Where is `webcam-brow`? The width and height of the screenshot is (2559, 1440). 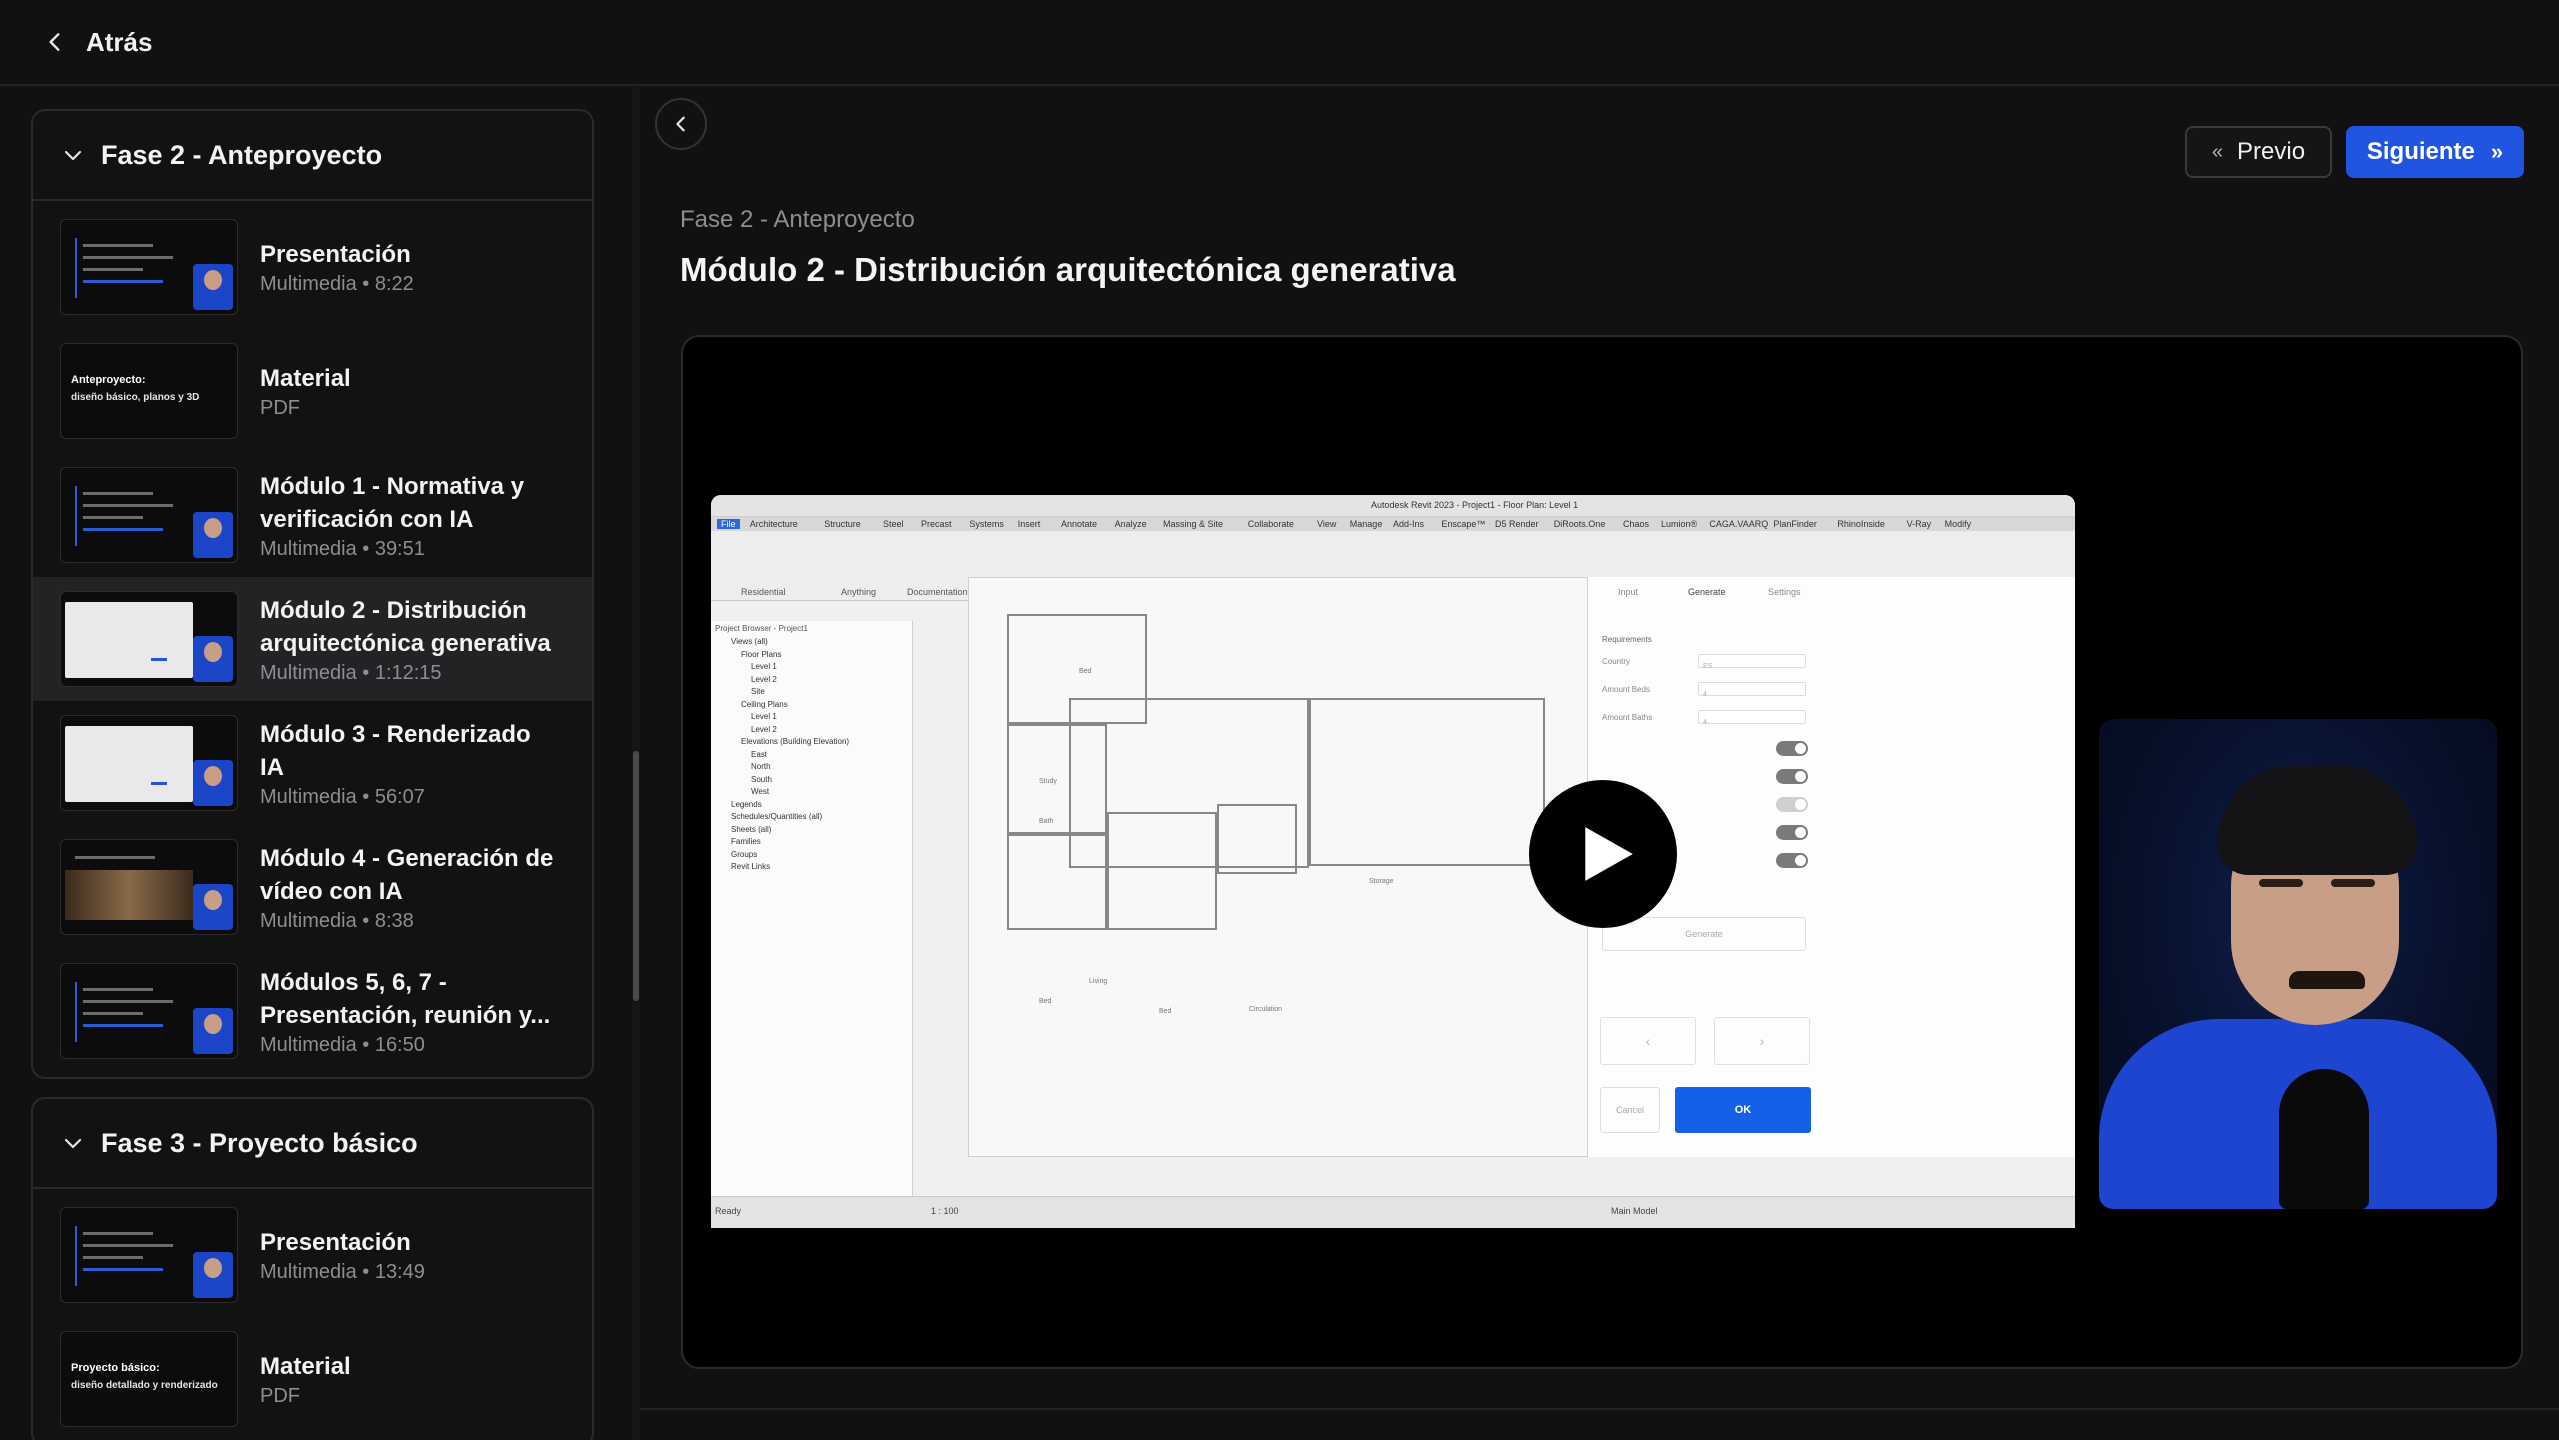
webcam-brow is located at coordinates (2353, 883).